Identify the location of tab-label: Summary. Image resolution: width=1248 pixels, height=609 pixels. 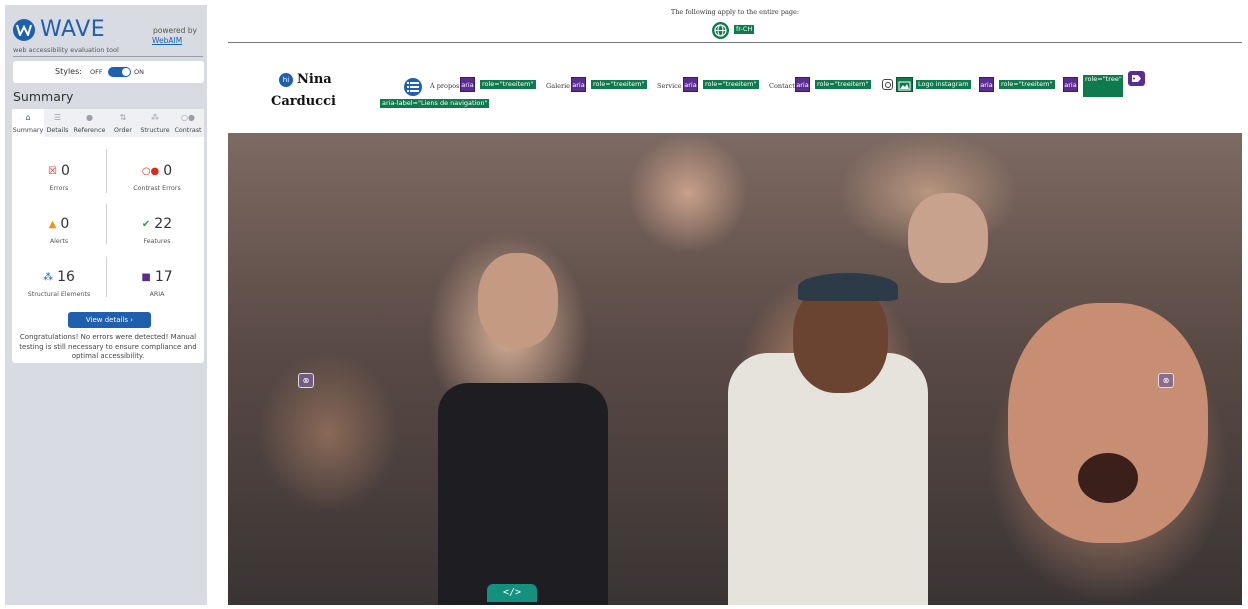
(28, 130).